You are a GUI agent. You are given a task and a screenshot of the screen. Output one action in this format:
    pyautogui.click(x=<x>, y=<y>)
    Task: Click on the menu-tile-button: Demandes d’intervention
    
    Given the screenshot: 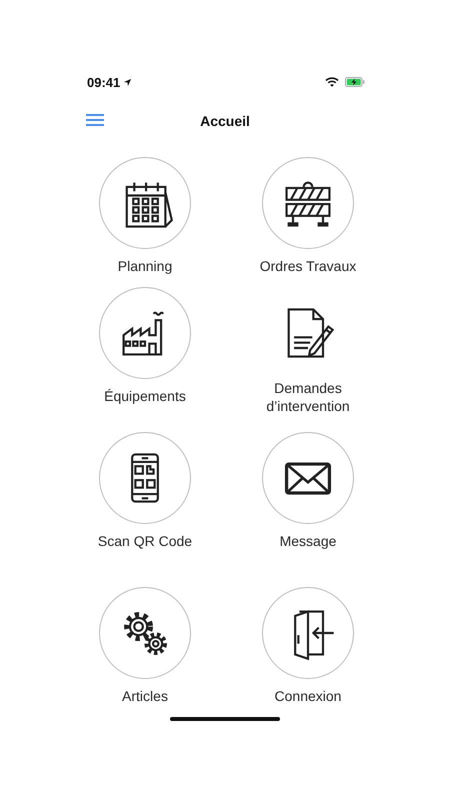 What is the action you would take?
    pyautogui.click(x=308, y=351)
    